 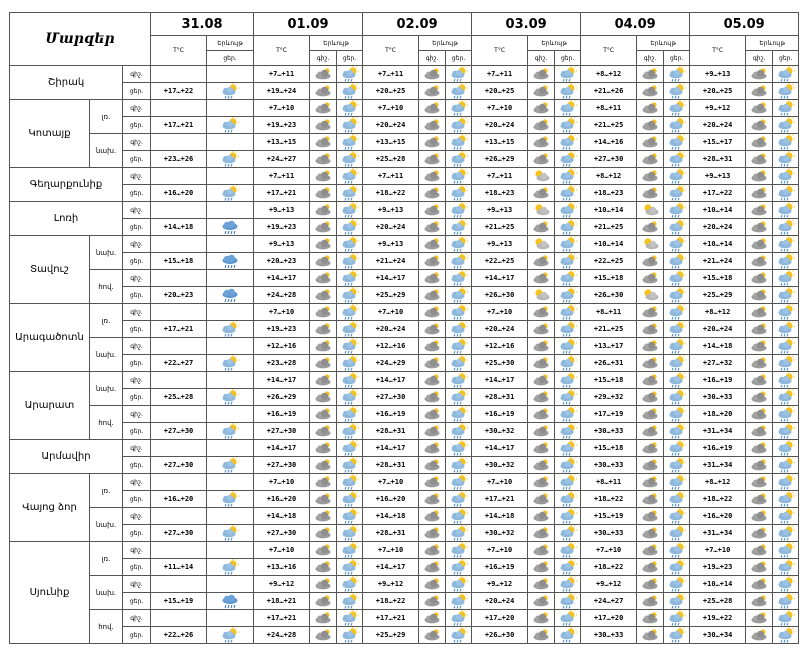 I want to click on temperature: +20…+25, so click(x=391, y=91).